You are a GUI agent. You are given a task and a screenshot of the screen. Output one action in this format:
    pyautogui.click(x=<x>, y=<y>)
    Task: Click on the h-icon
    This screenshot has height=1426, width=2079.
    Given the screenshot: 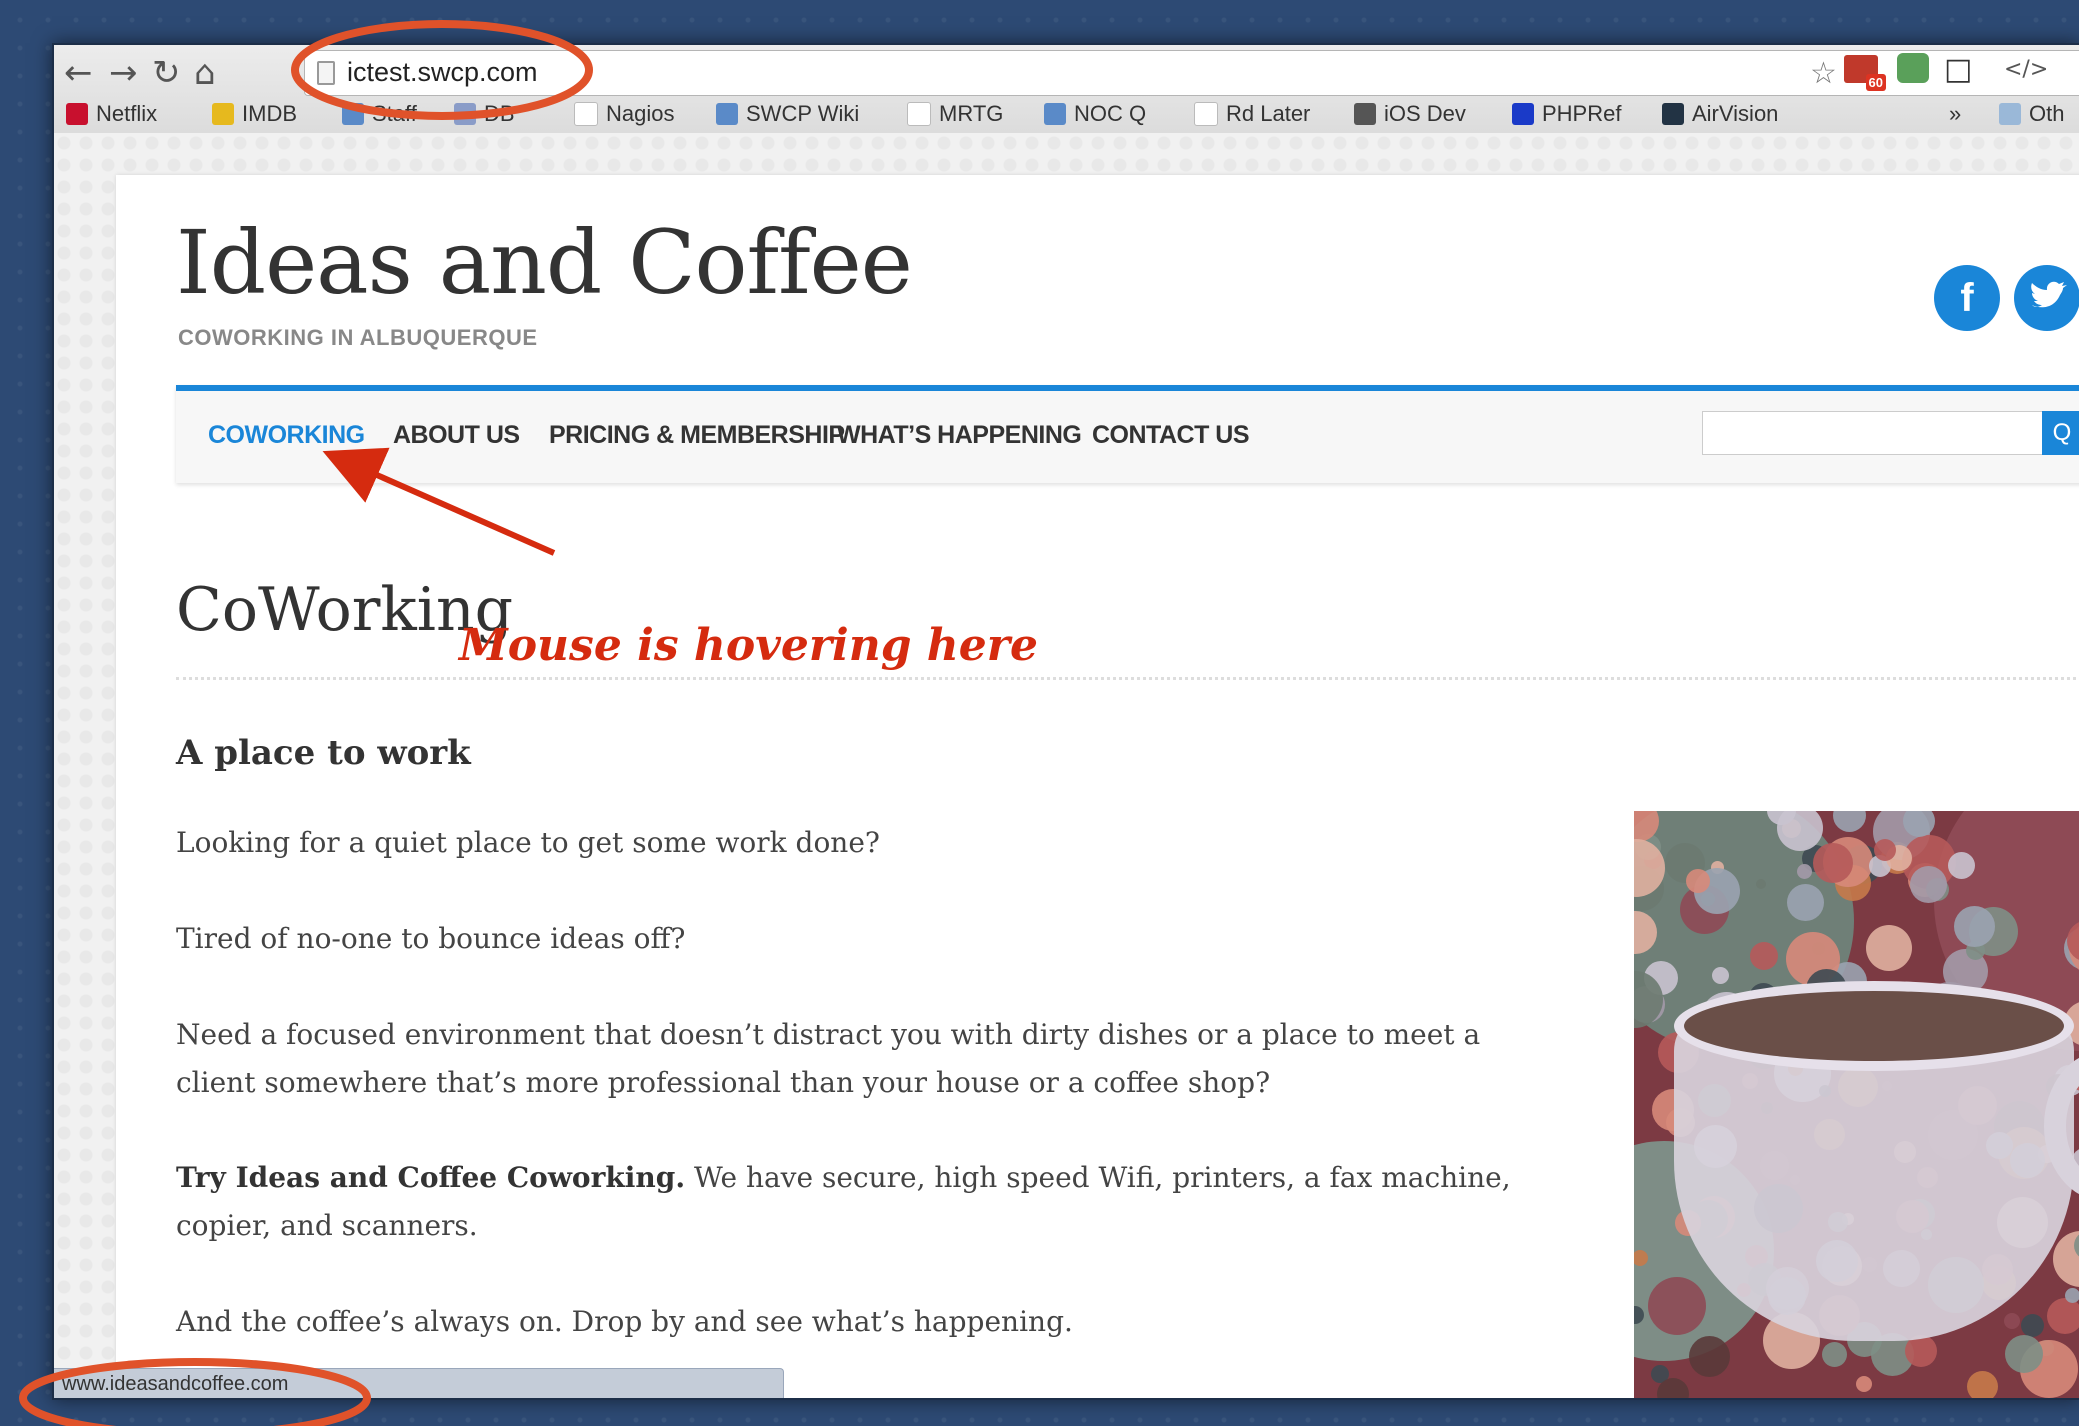 What is the action you would take?
    pyautogui.click(x=1523, y=114)
    